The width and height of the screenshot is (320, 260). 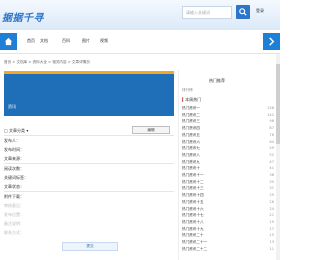 I want to click on sidebar-list-item: 热门资讯十五 26, so click(x=228, y=203).